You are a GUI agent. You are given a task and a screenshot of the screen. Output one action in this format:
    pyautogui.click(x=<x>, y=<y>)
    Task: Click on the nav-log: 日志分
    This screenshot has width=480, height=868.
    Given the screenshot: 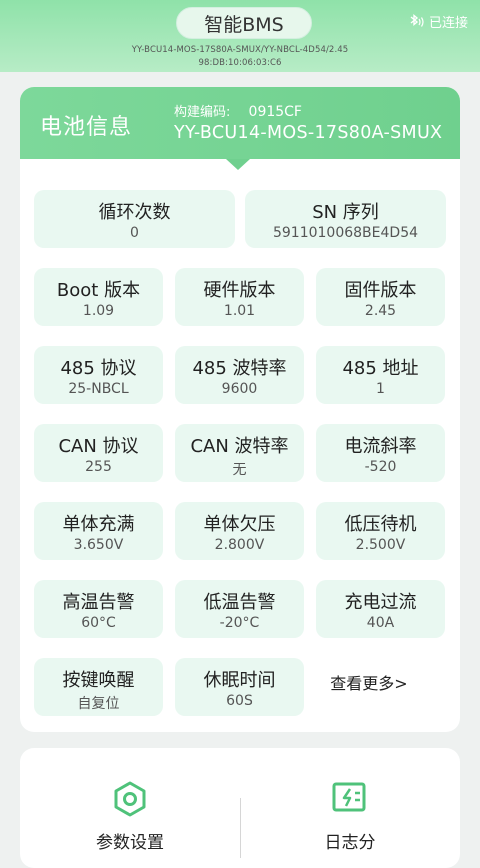 What is the action you would take?
    pyautogui.click(x=350, y=800)
    